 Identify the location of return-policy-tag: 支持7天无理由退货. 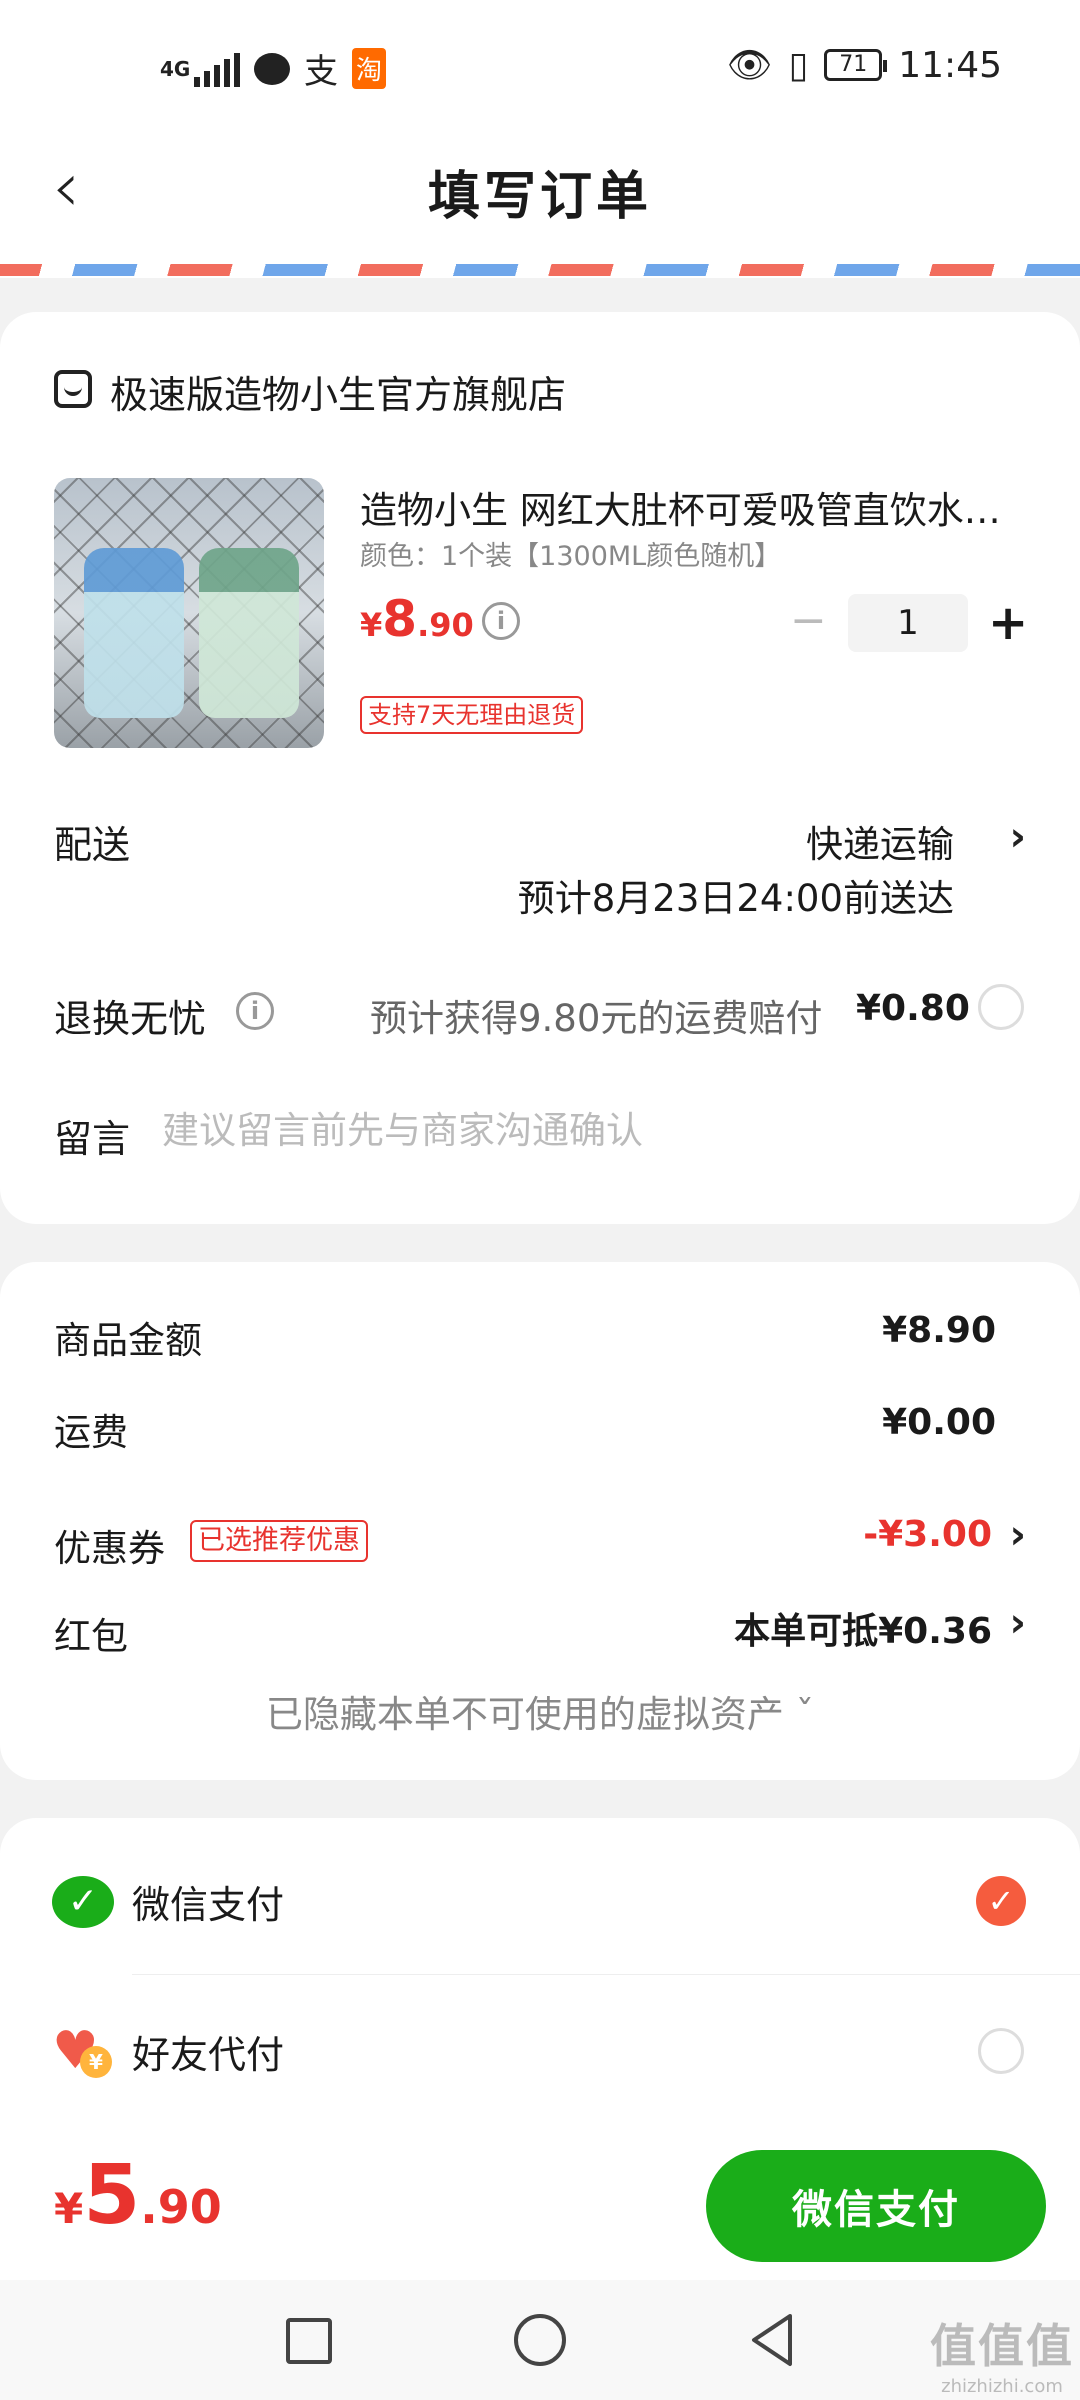
(472, 715).